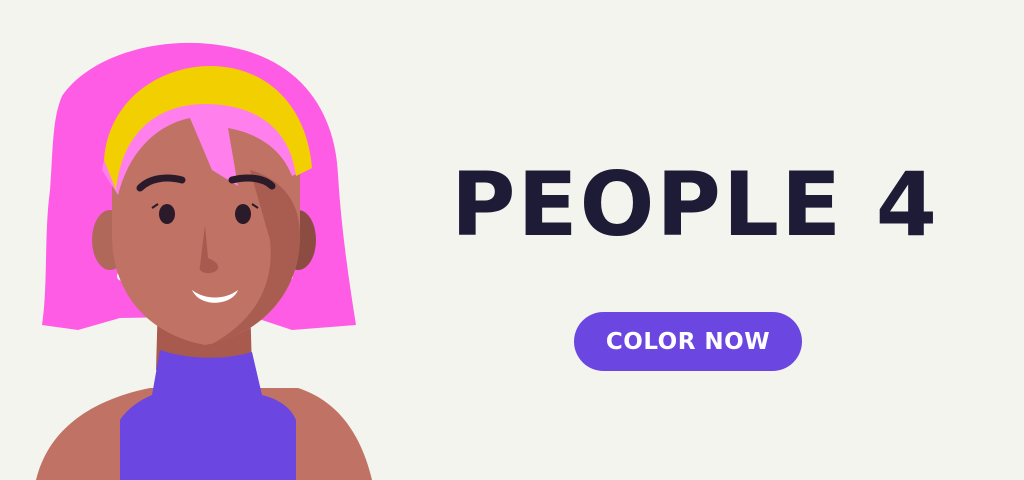  What do you see at coordinates (243, 214) in the screenshot?
I see `right-eye` at bounding box center [243, 214].